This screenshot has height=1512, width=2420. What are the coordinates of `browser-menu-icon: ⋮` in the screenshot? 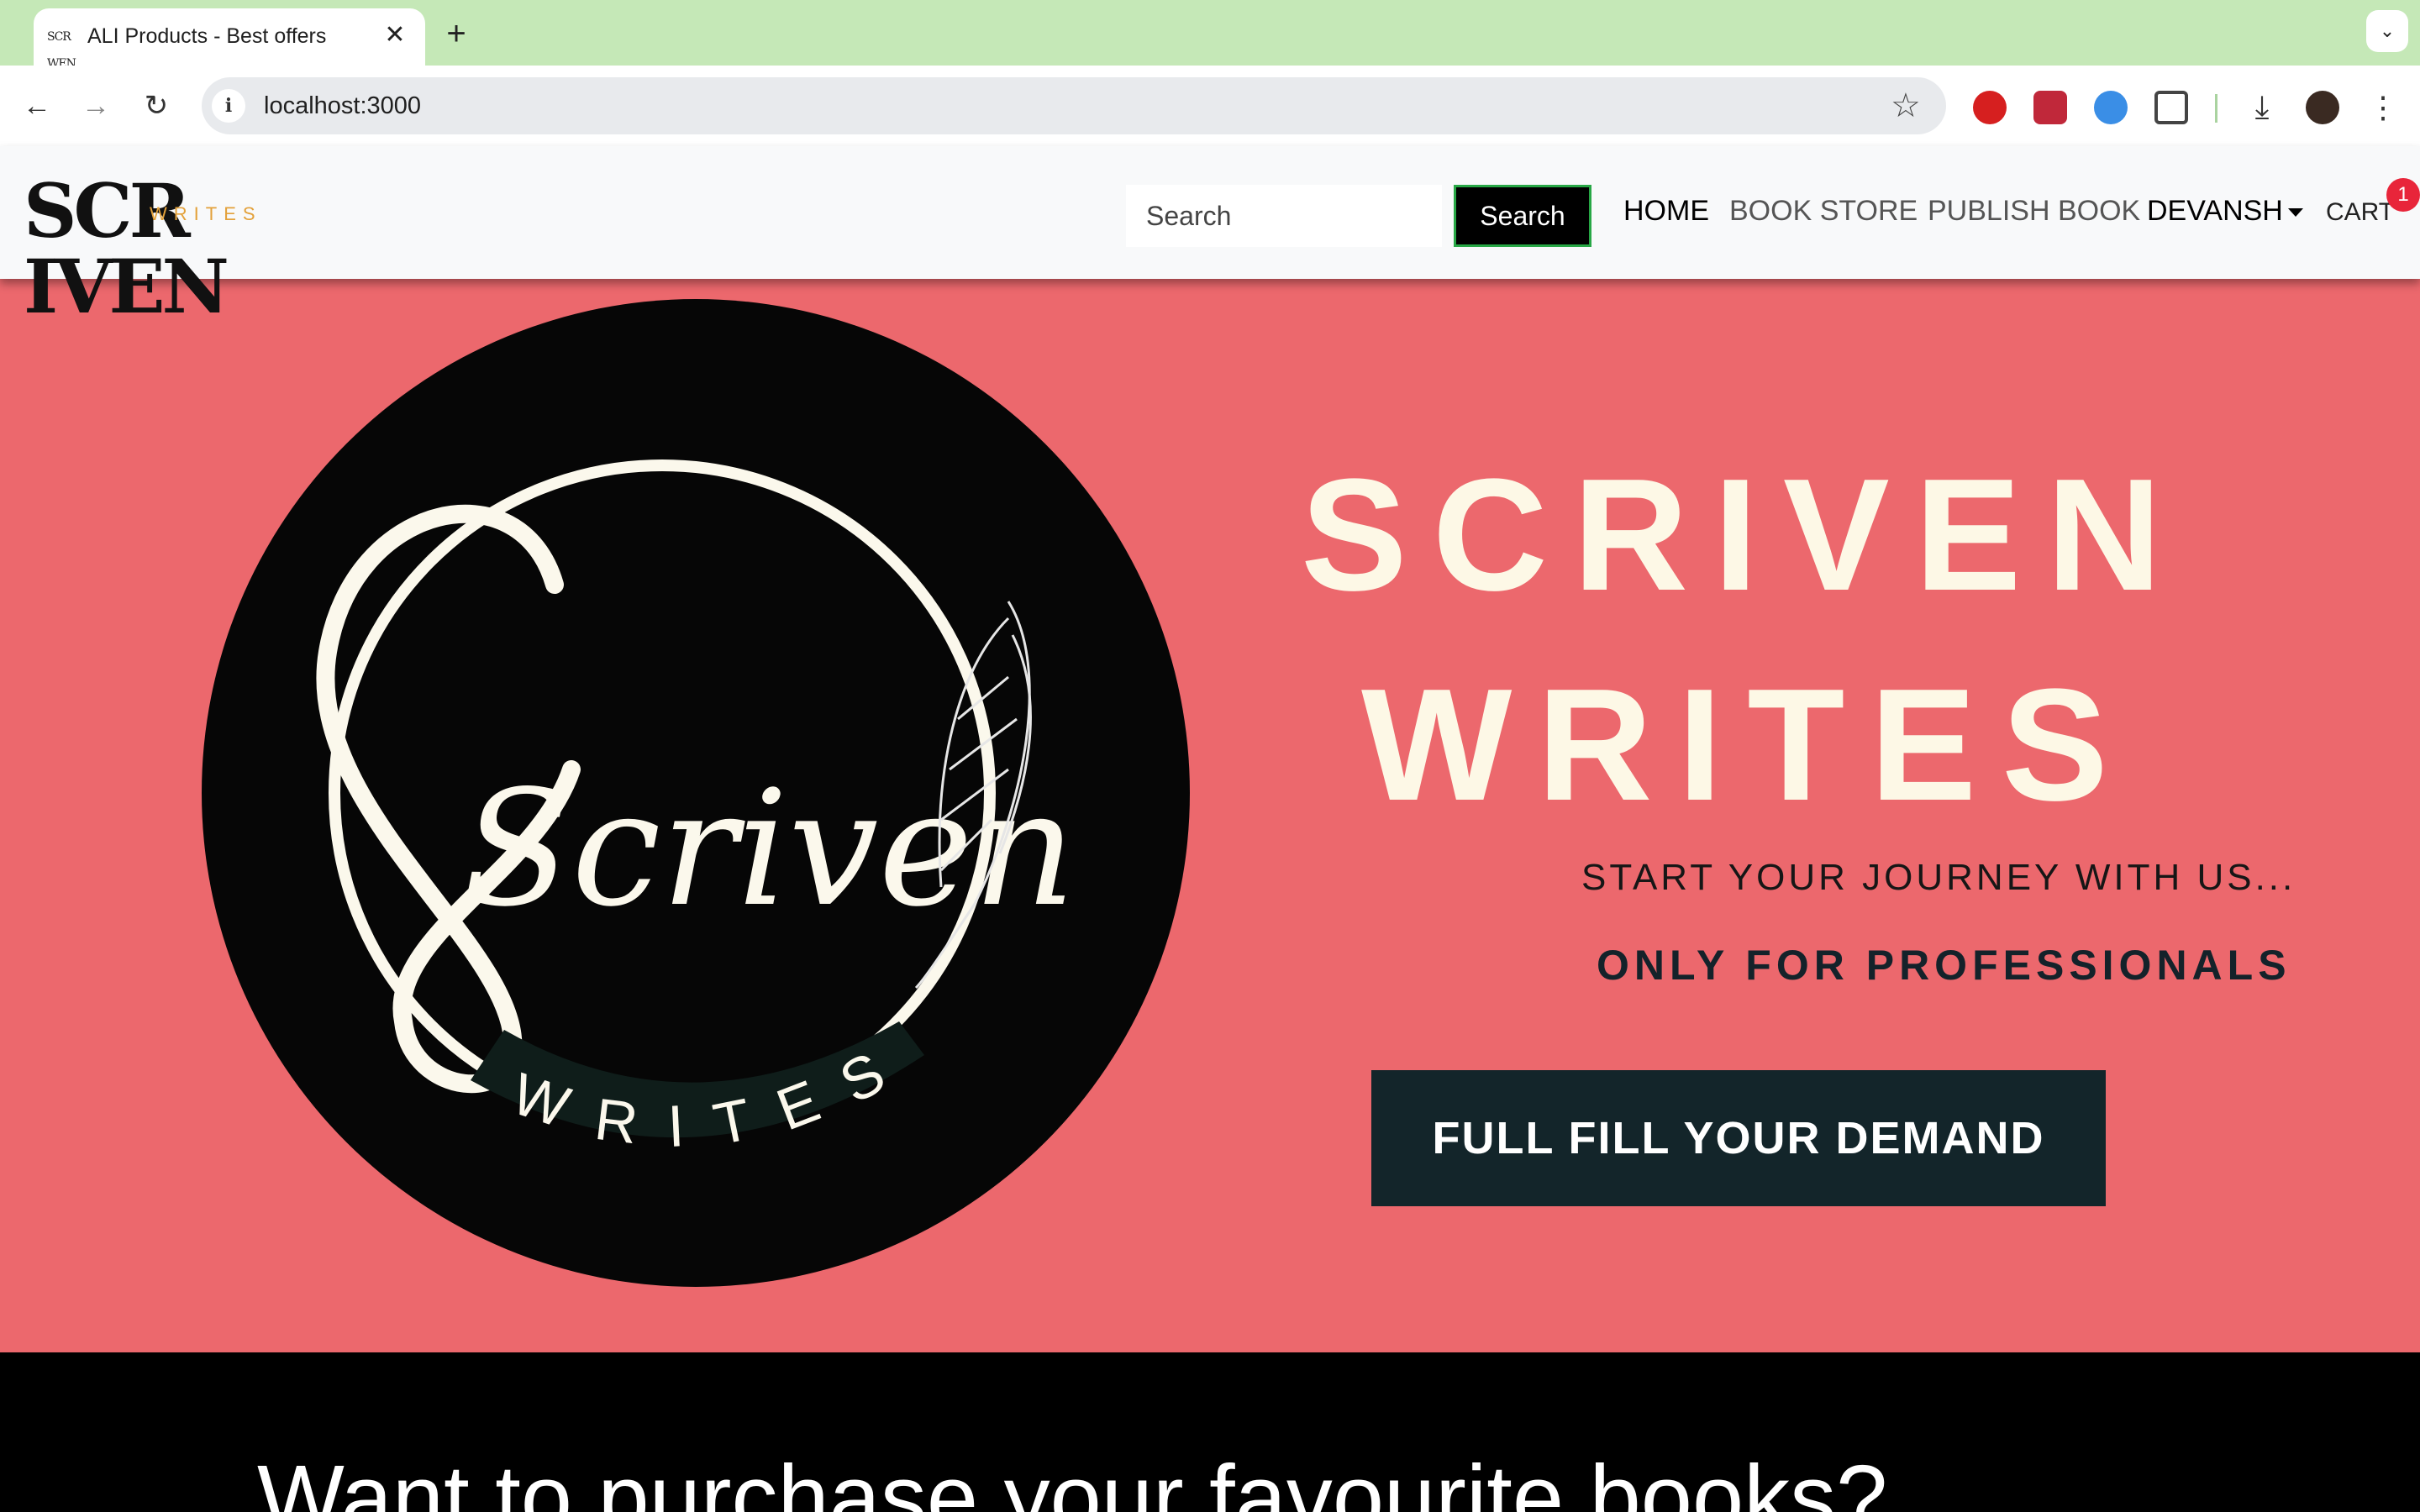 It's located at (2383, 107).